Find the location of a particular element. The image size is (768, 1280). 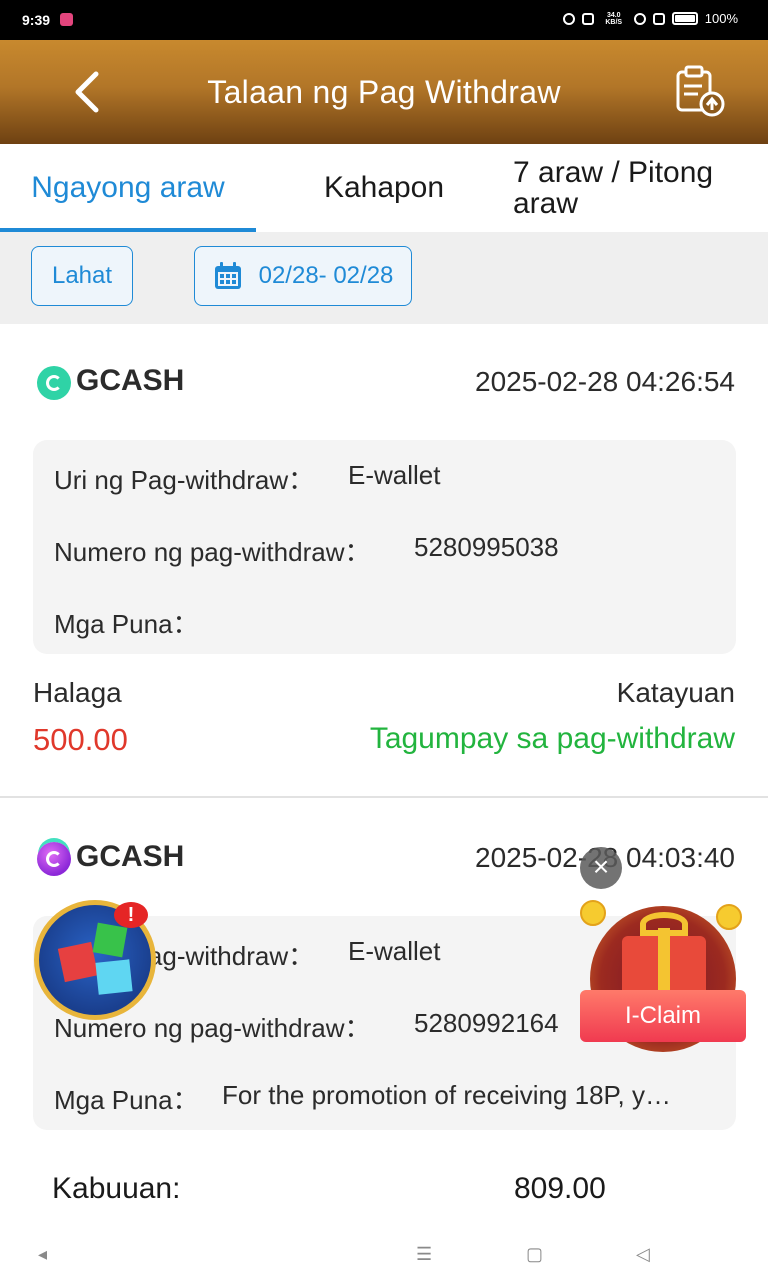

tab-today: Ngayong araw is located at coordinates (128, 188).